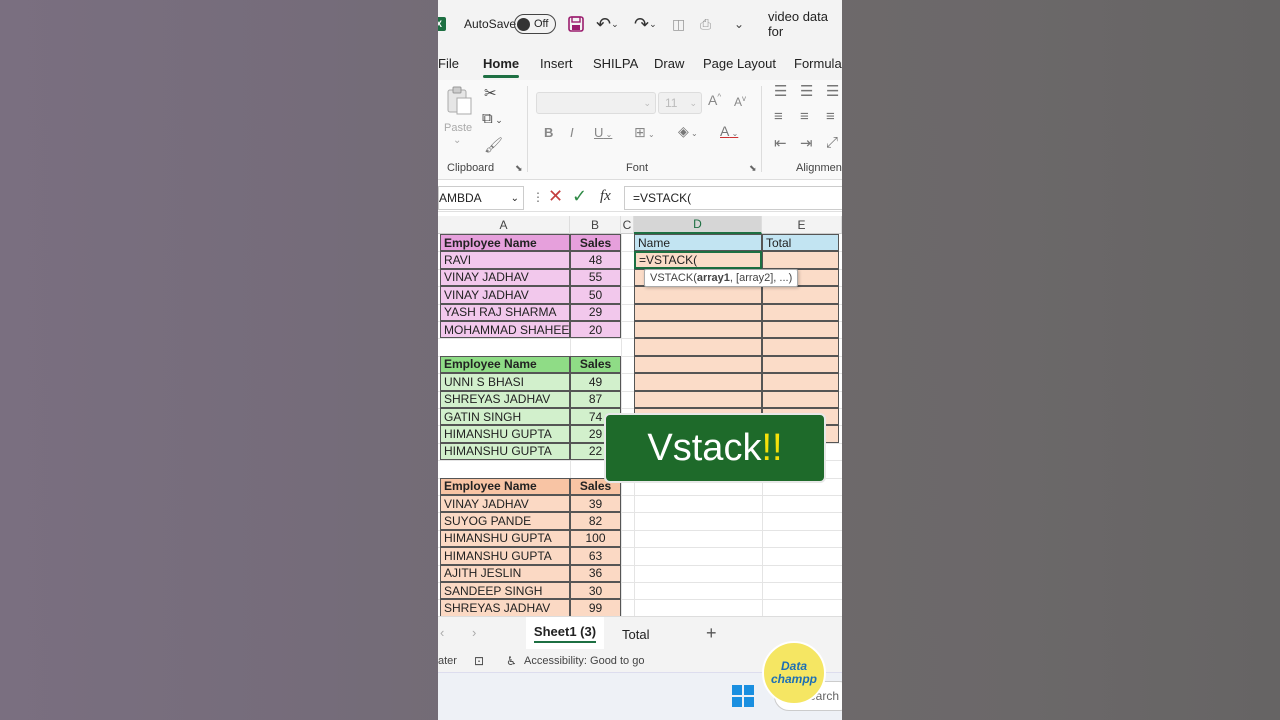  I want to click on table-cell-sales: 50, so click(595, 295).